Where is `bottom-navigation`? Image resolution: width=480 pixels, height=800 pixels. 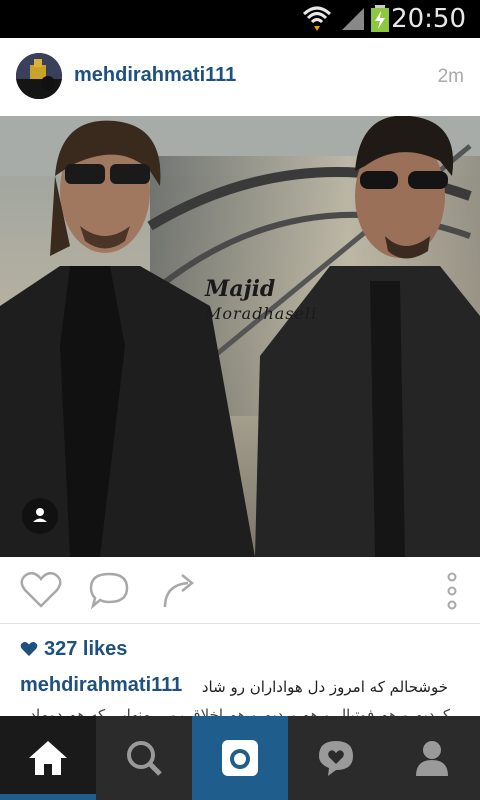 bottom-navigation is located at coordinates (240, 758).